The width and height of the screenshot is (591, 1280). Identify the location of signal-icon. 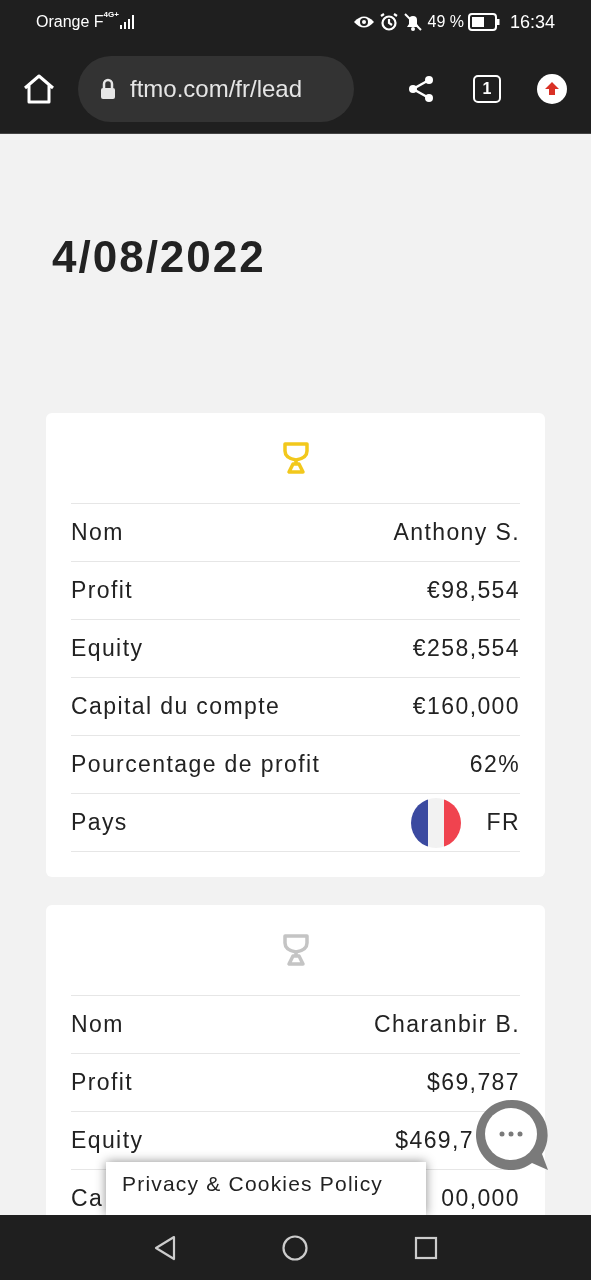
(126, 22).